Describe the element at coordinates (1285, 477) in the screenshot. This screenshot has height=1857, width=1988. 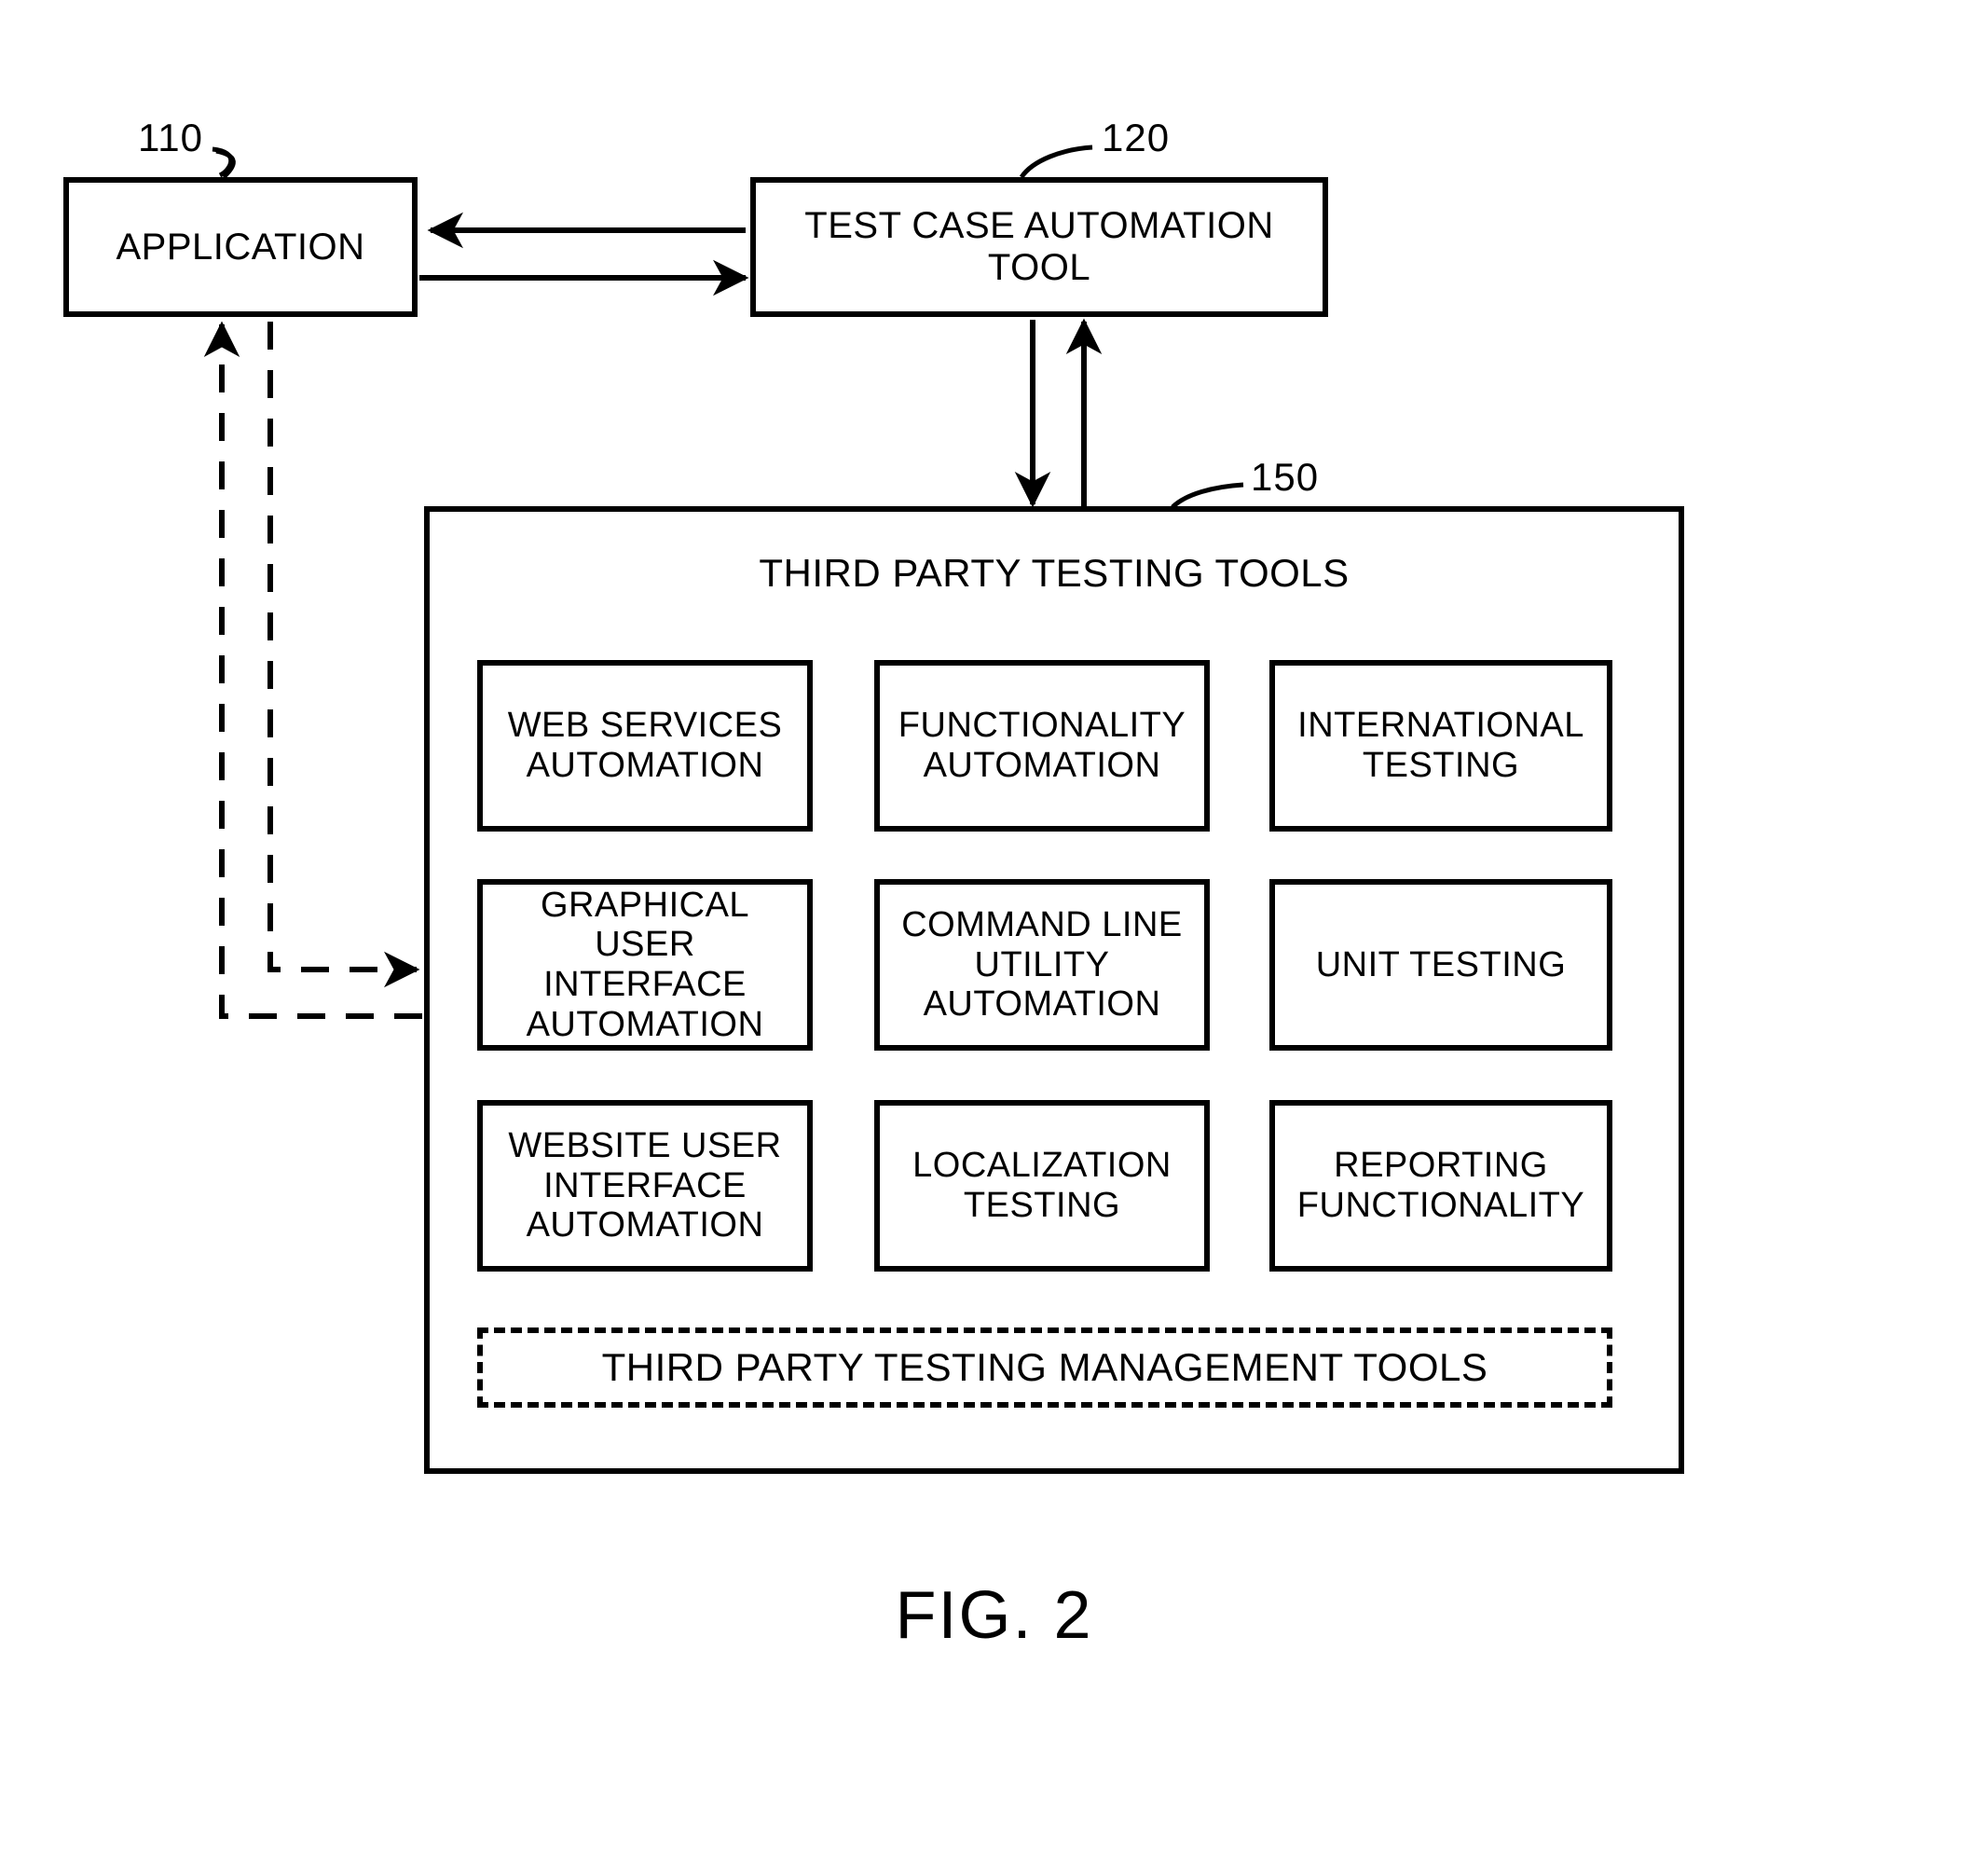
I see `ref-numeral-150: 150` at that location.